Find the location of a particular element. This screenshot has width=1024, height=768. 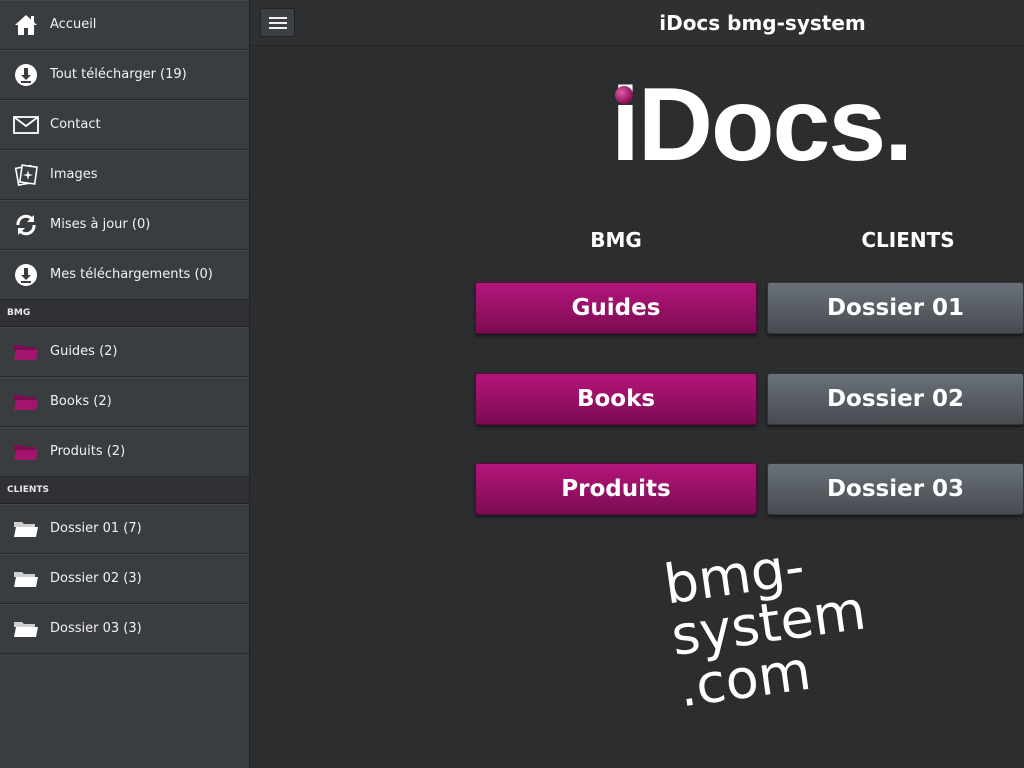

mail-icon is located at coordinates (26, 125).